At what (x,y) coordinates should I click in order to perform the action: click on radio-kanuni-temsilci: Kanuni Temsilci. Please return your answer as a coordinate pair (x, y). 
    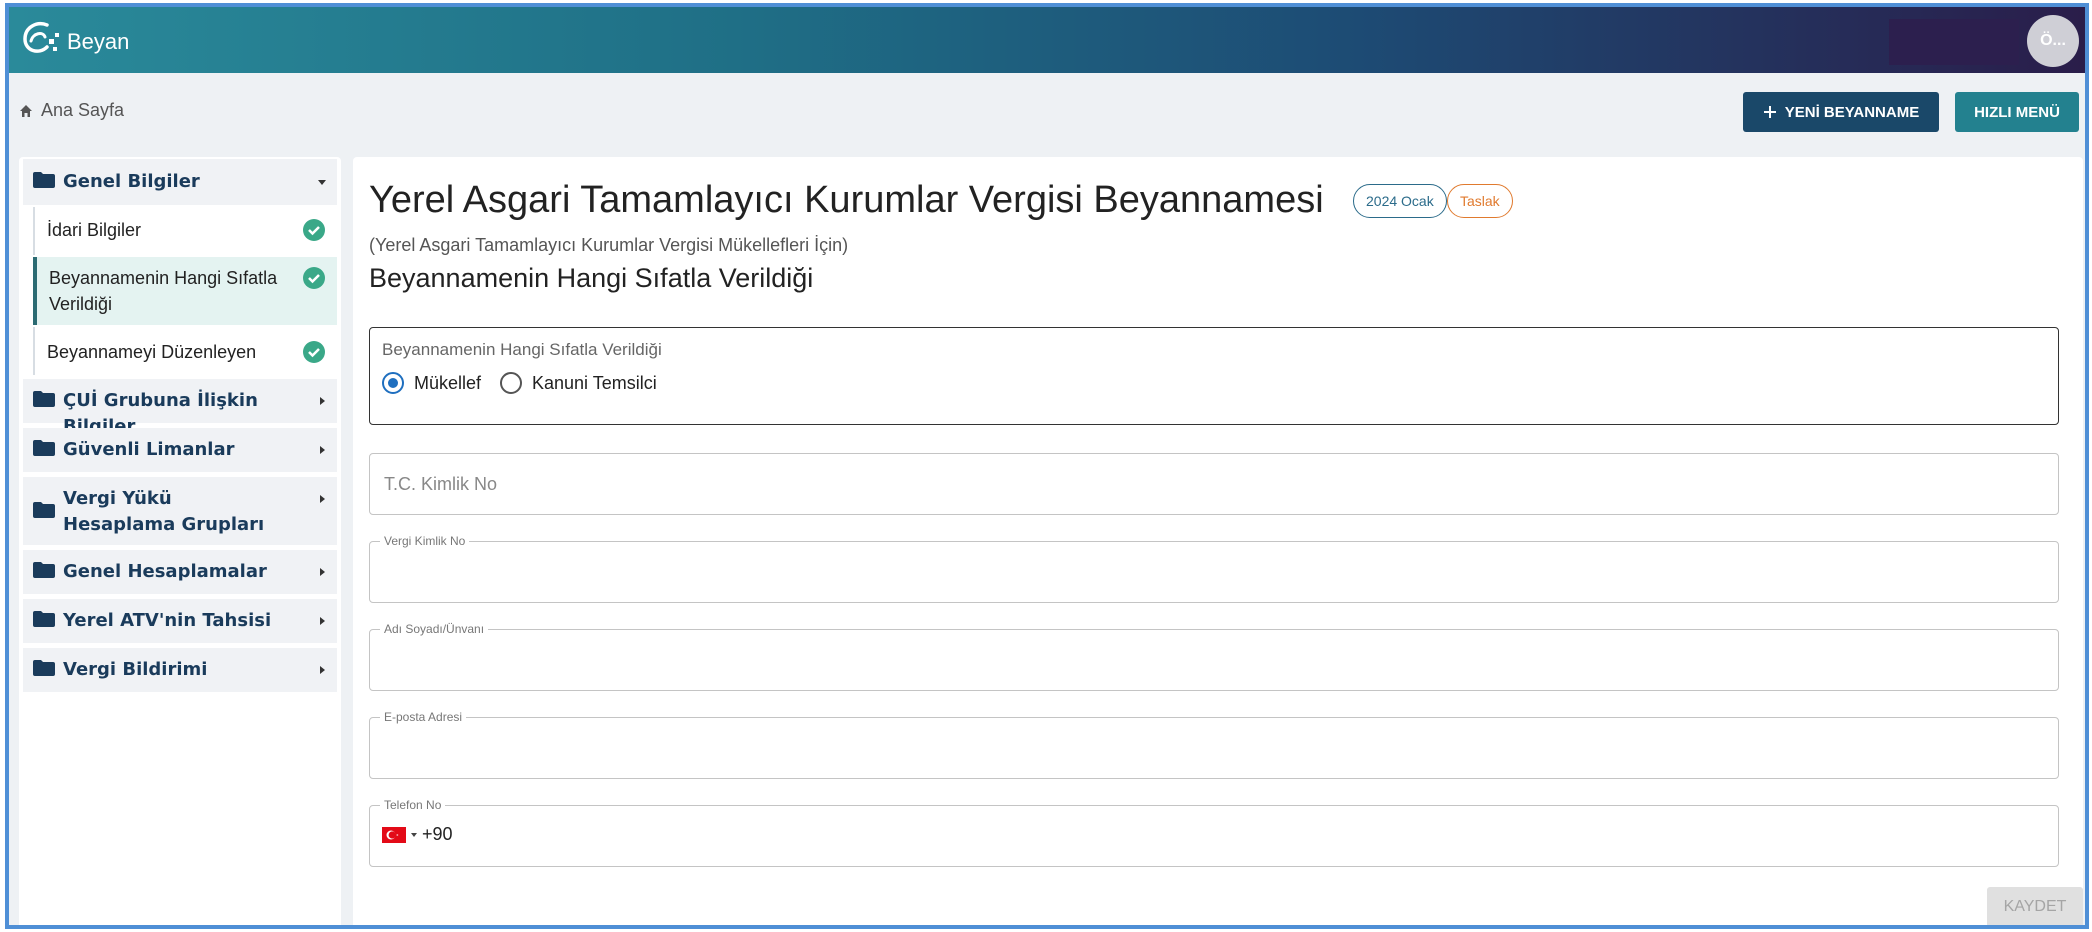
    Looking at the image, I should click on (578, 383).